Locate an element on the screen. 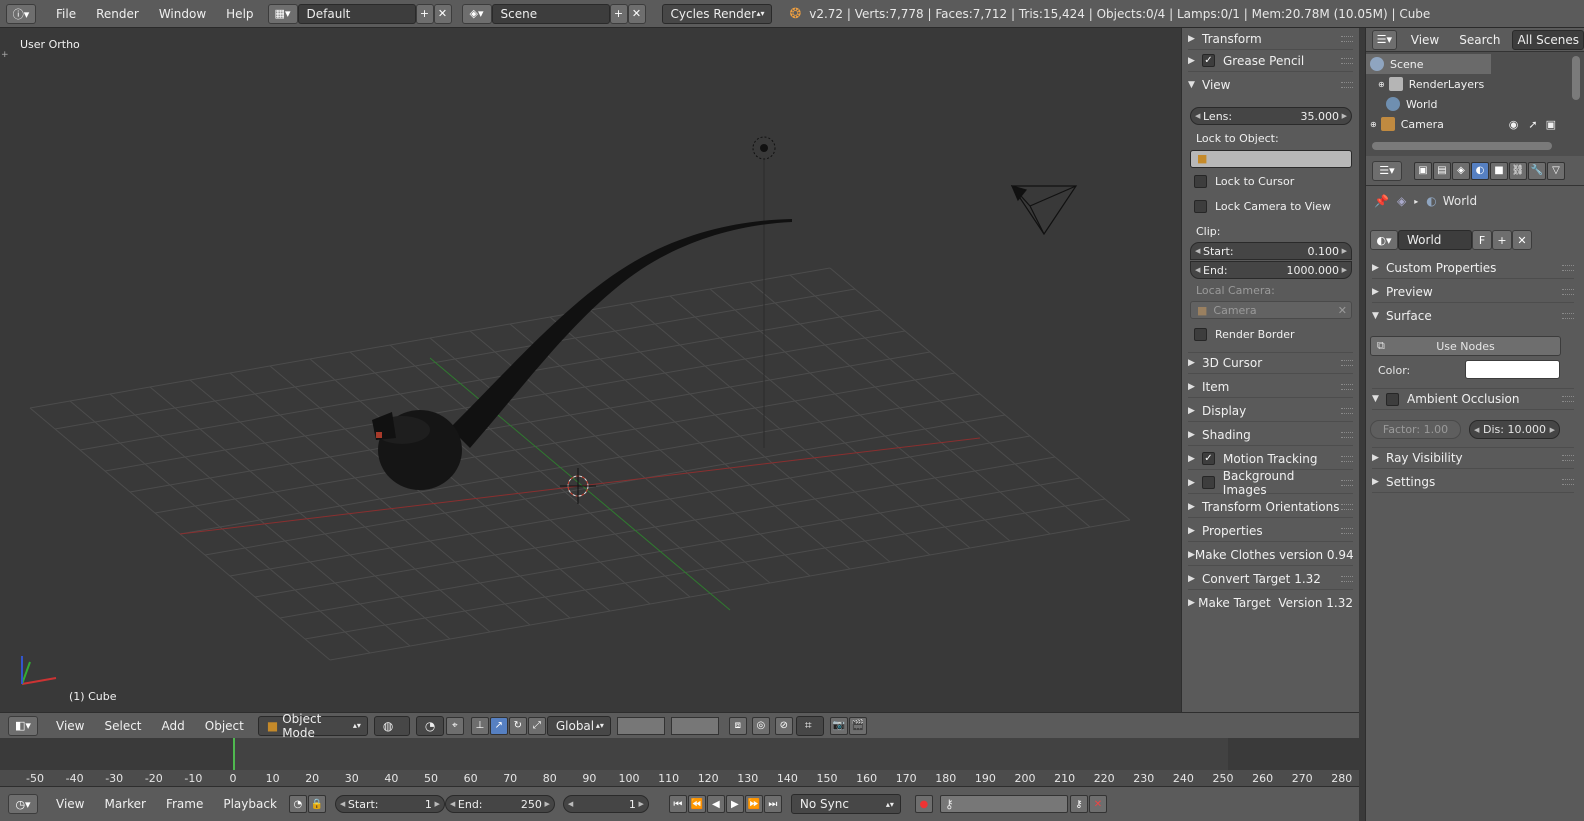 The image size is (1584, 821). scene-tab-icon: ◈ is located at coordinates (1461, 170).